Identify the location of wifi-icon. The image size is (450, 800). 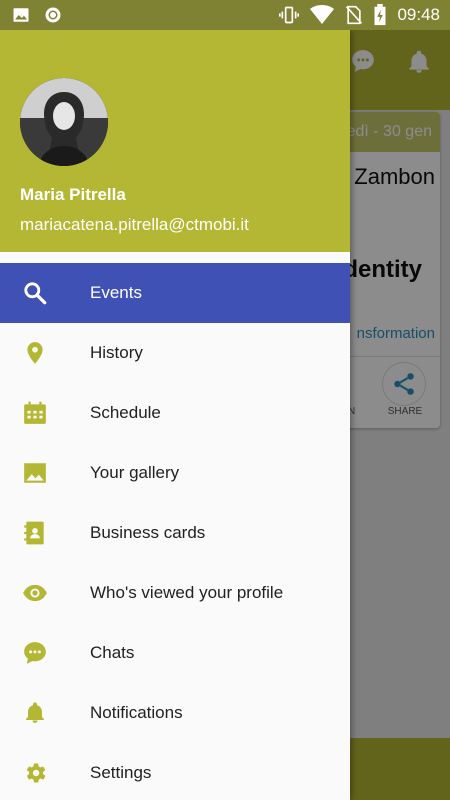
(322, 14).